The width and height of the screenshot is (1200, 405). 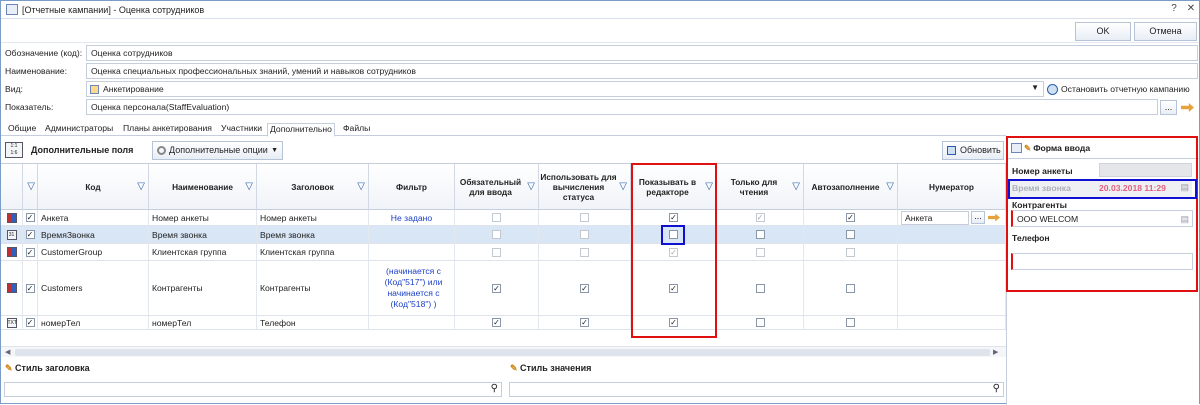 I want to click on cell-header: Контрагенты, so click(x=313, y=288).